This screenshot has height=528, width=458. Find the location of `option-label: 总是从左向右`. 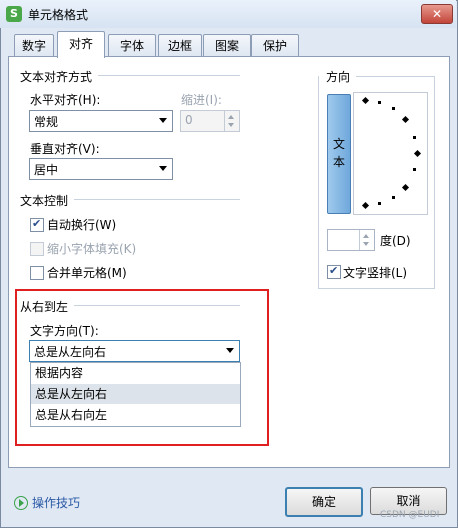

option-label: 总是从左向右 is located at coordinates (71, 394).